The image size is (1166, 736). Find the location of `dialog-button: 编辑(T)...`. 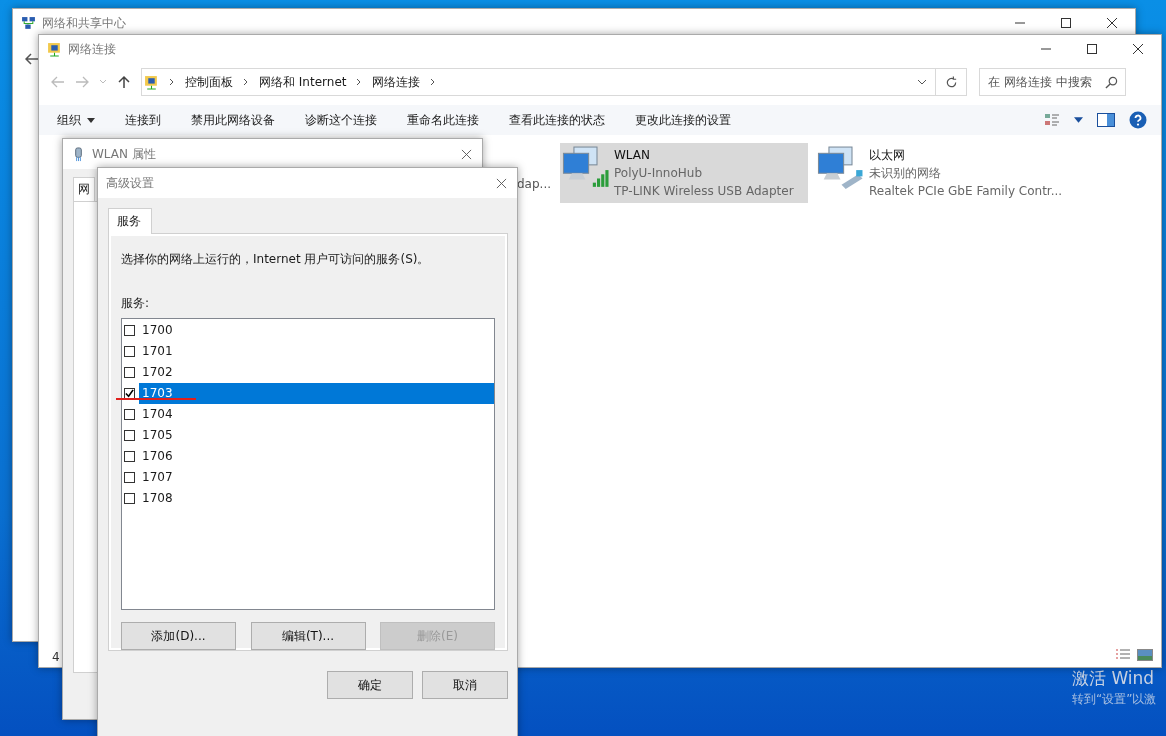

dialog-button: 编辑(T)... is located at coordinates (308, 636).